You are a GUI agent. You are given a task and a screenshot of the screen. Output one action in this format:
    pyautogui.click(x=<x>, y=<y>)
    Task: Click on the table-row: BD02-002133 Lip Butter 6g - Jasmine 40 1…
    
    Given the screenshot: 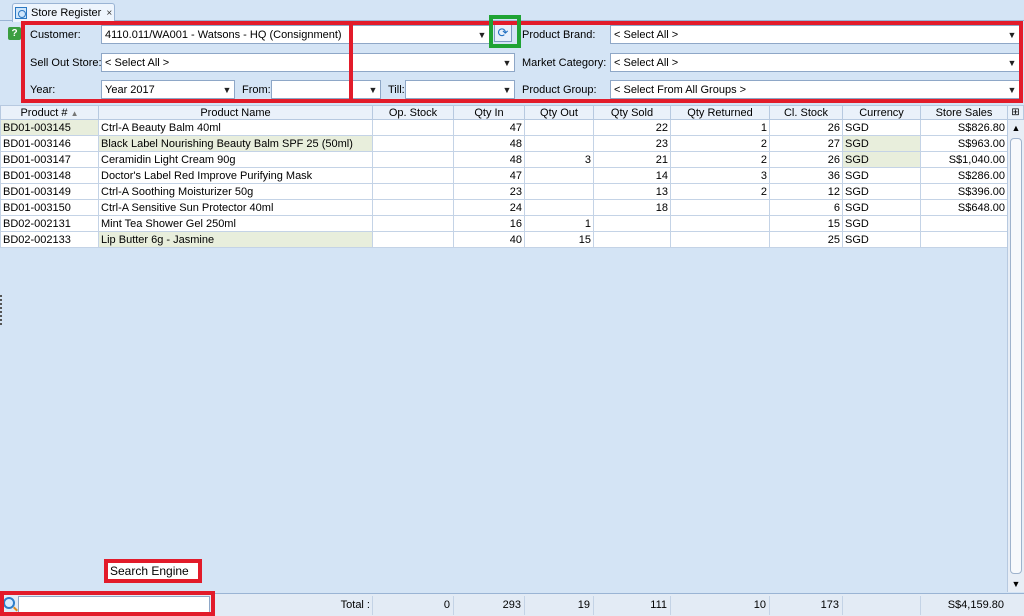 What is the action you would take?
    pyautogui.click(x=504, y=239)
    